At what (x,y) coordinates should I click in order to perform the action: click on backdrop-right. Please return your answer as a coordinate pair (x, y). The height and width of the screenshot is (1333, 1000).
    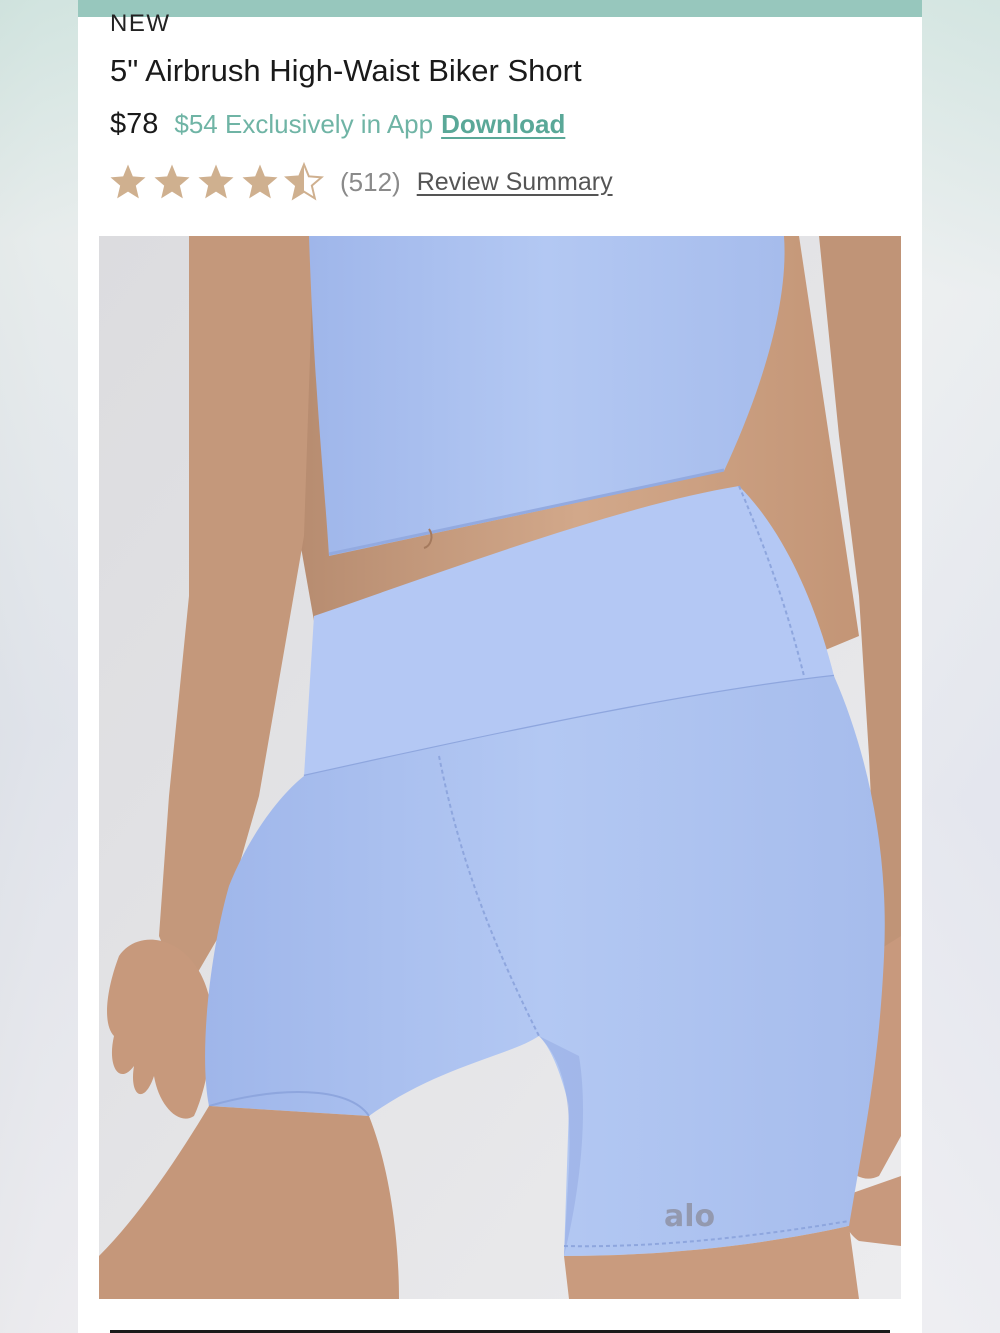
    Looking at the image, I should click on (961, 666).